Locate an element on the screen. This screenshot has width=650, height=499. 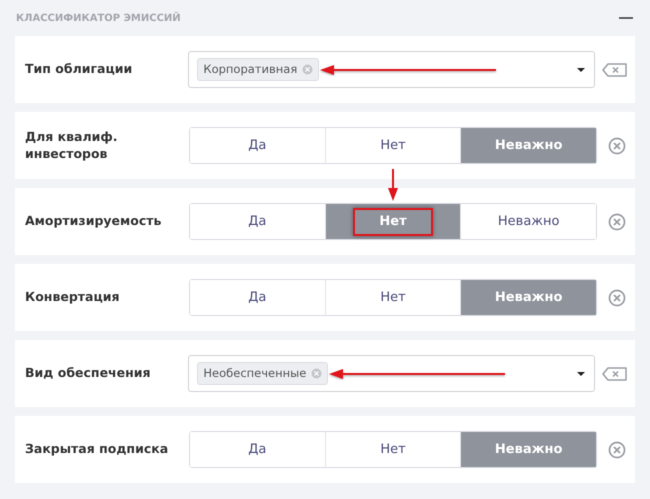
tag-label: Корпоративная is located at coordinates (250, 69).